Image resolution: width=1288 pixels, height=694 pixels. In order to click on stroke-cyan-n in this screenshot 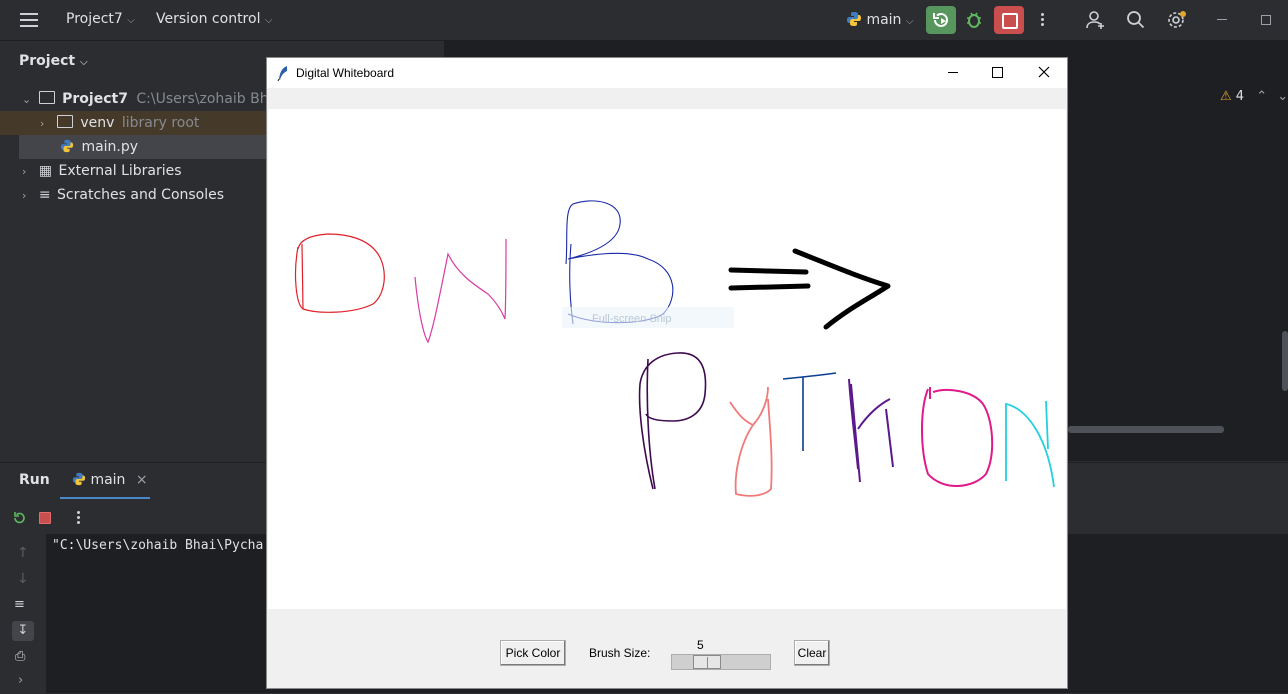, I will do `click(1030, 444)`.